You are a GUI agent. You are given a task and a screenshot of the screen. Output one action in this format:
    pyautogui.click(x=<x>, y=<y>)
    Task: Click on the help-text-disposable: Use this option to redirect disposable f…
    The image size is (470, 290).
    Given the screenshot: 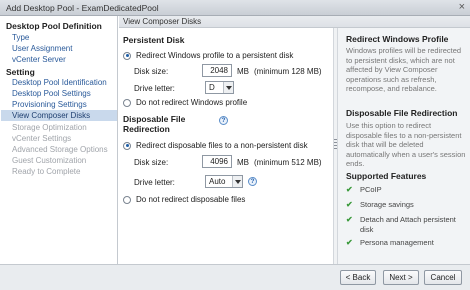 What is the action you would take?
    pyautogui.click(x=406, y=144)
    